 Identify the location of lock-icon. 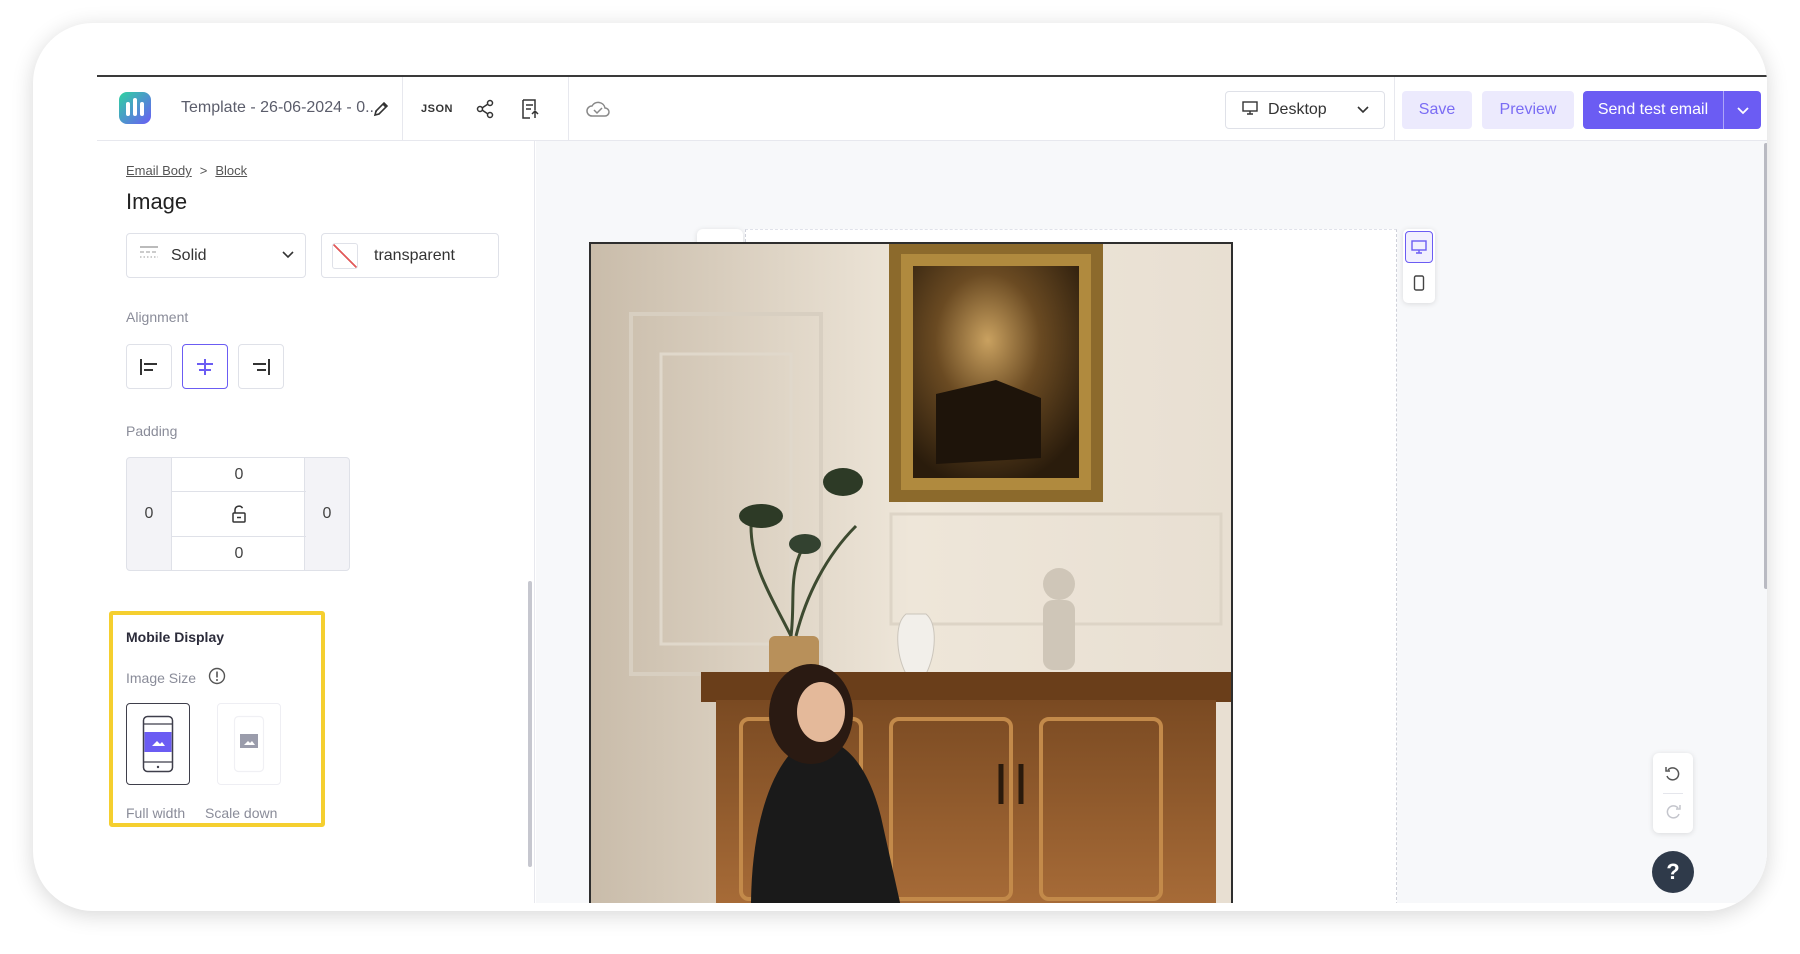
(239, 514).